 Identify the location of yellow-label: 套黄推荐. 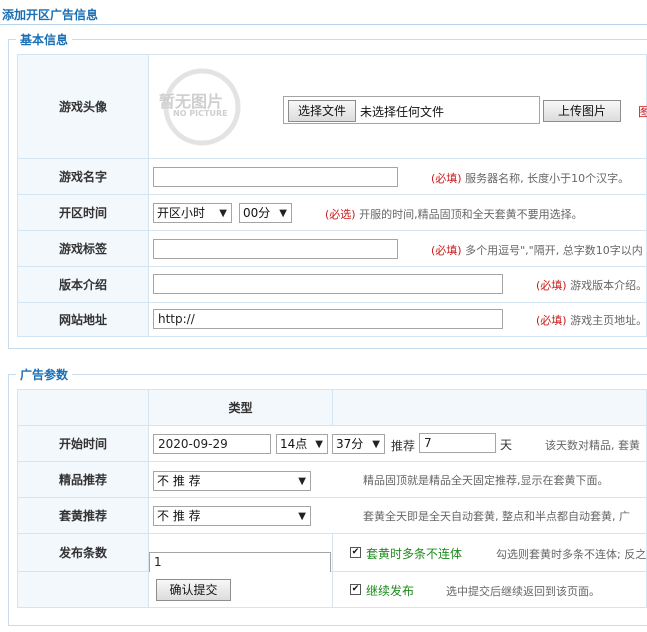
(83, 515).